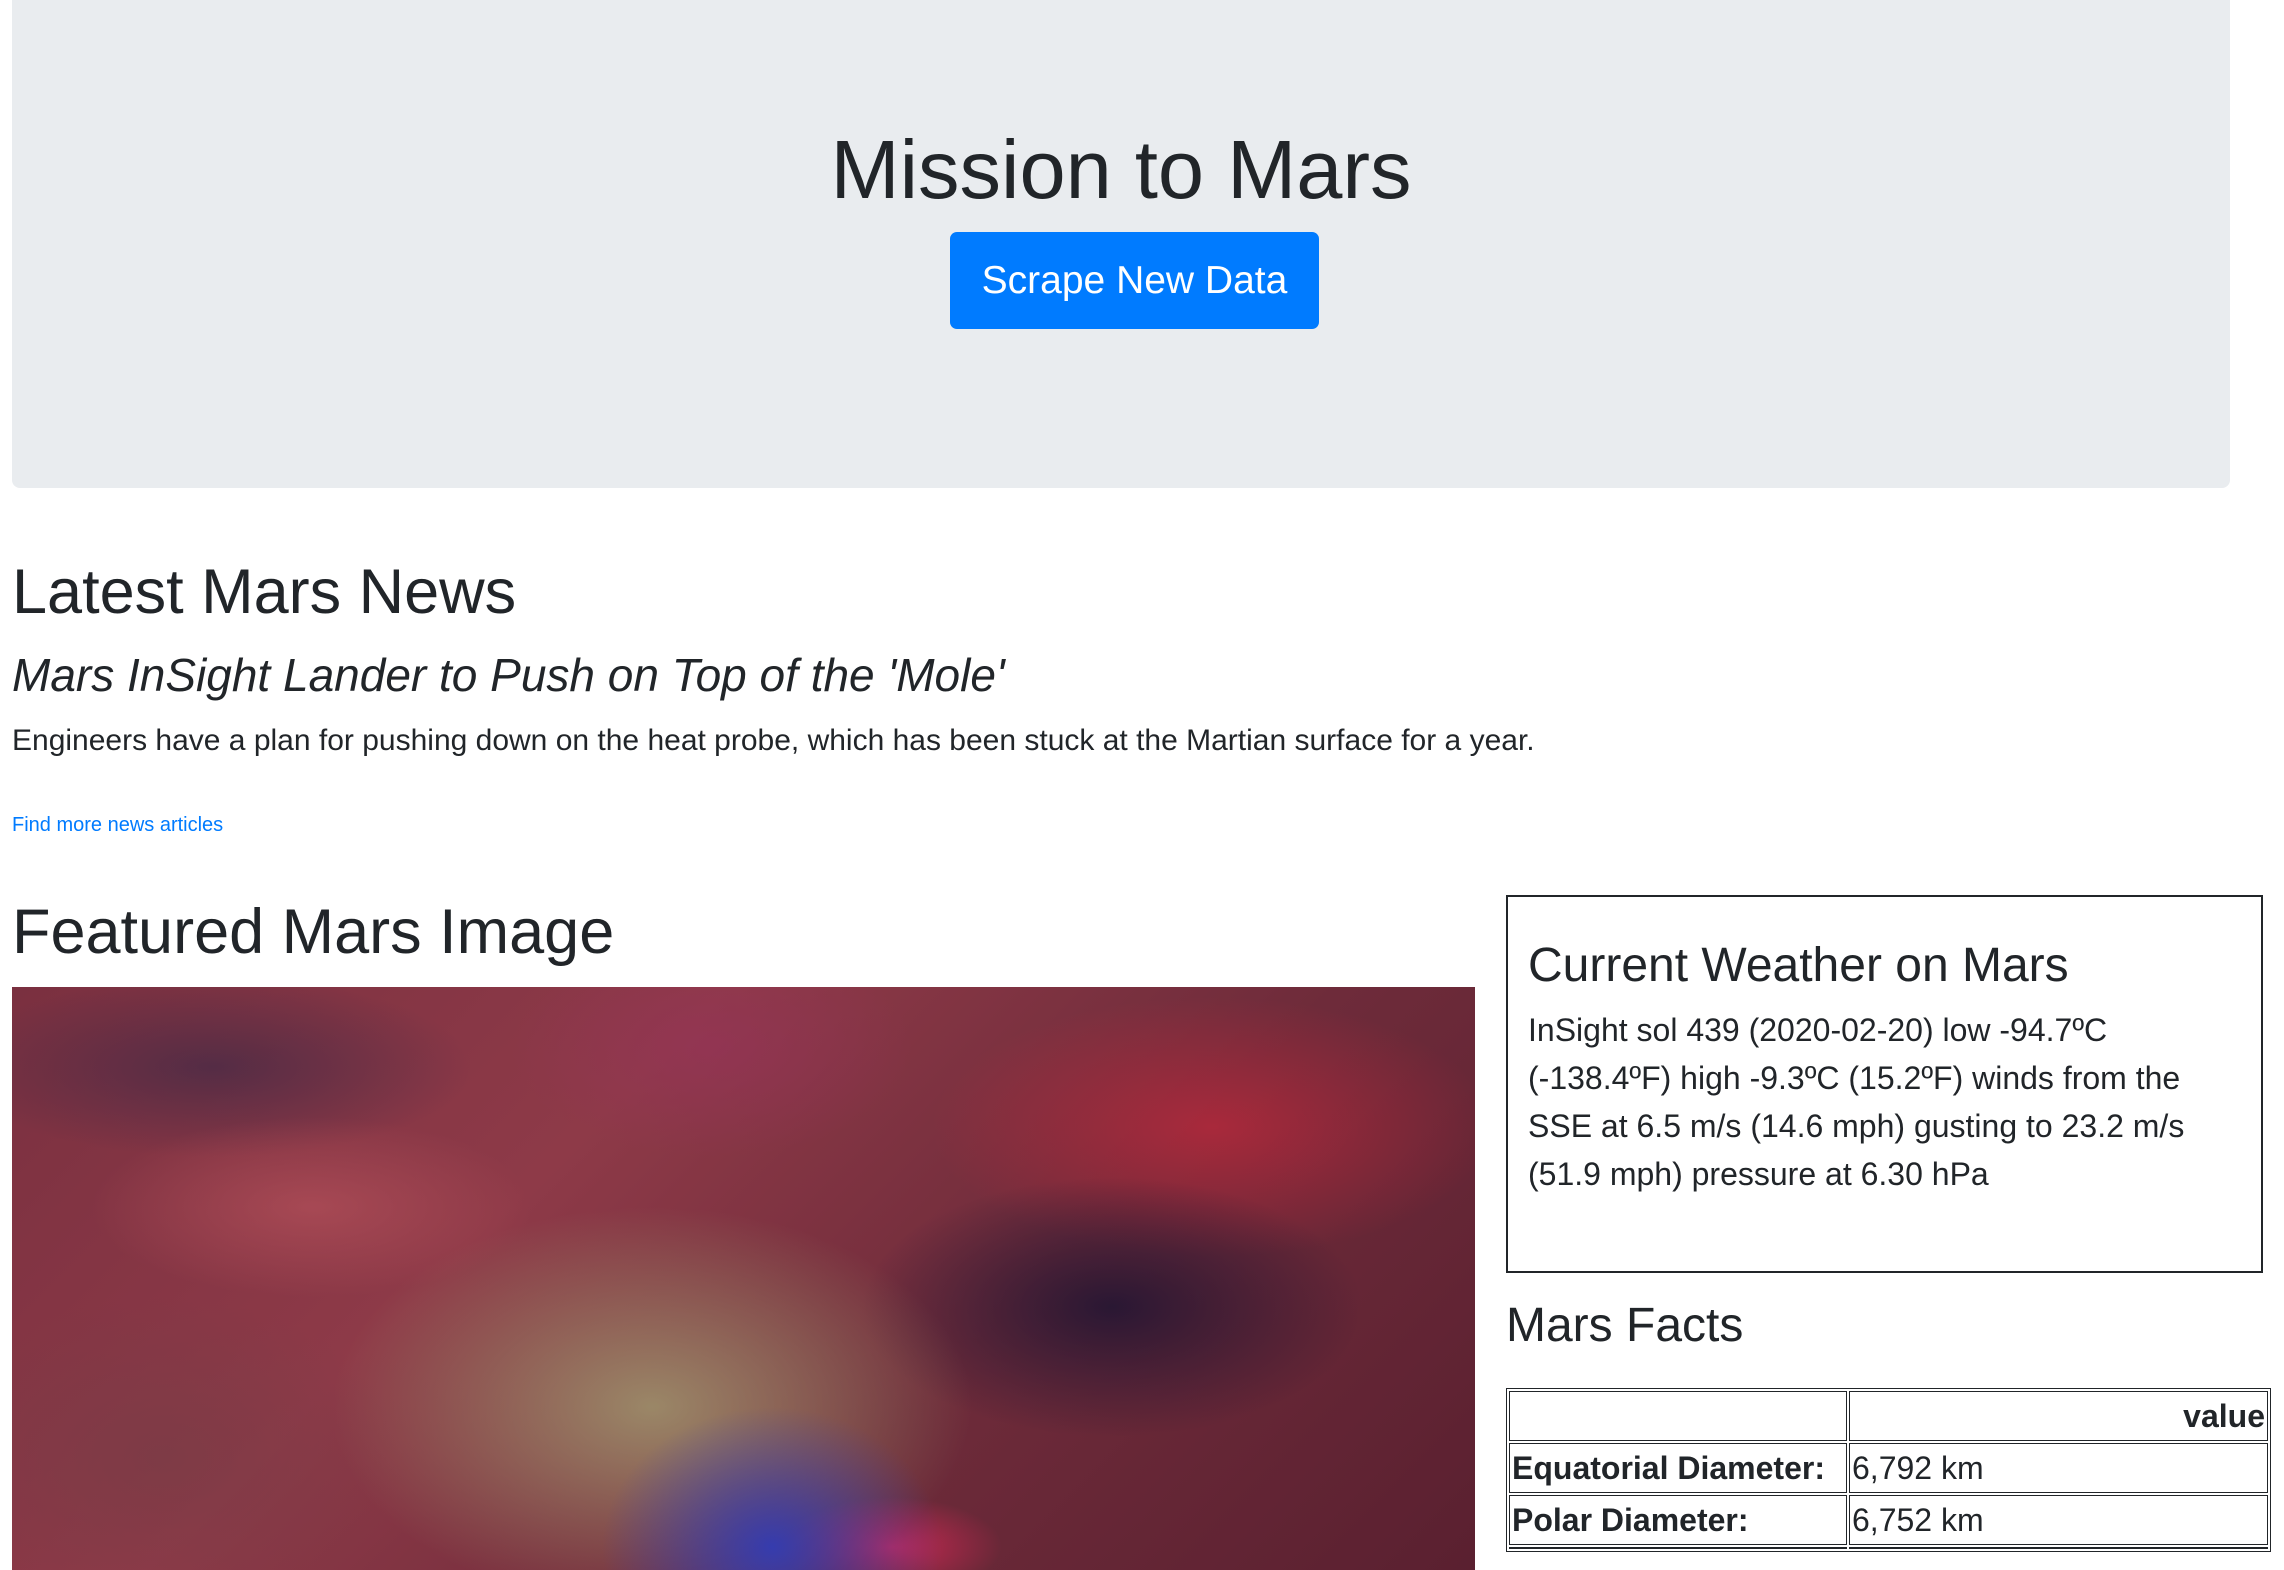 This screenshot has width=2284, height=1570. I want to click on fact-value, so click(2058, 1548).